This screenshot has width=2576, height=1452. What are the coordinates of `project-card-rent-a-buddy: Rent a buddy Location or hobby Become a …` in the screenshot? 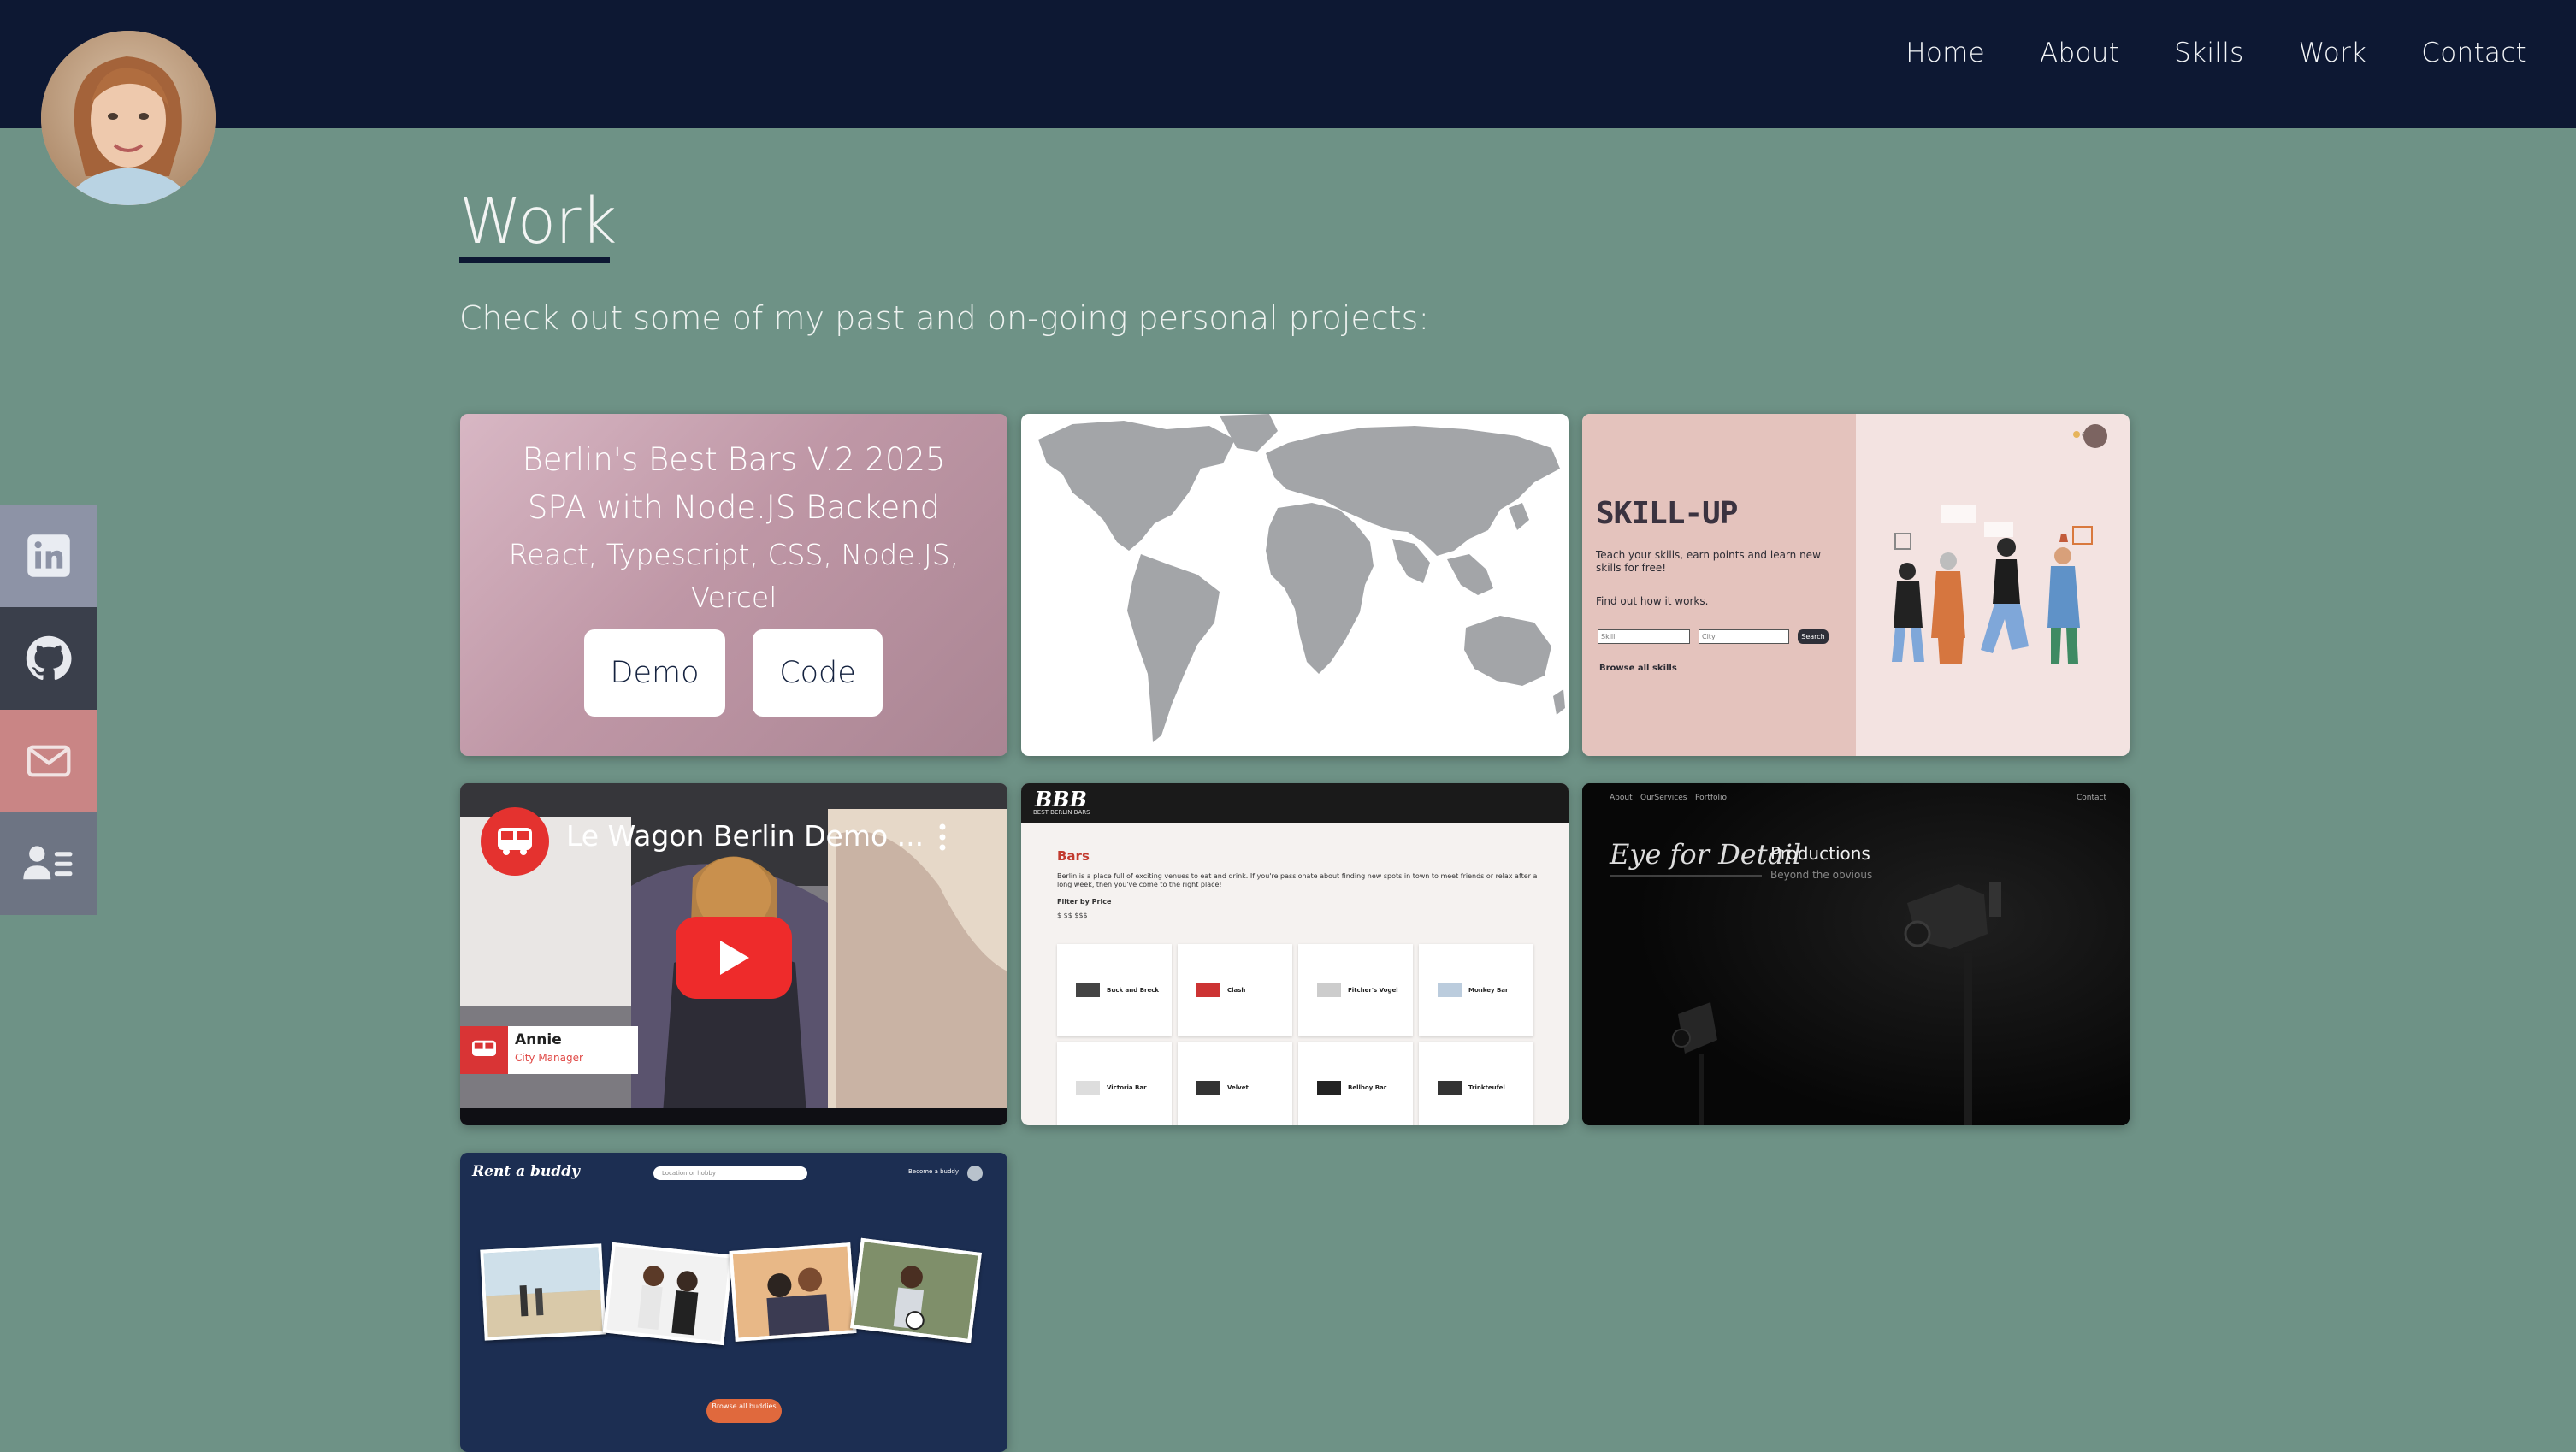 It's located at (733, 1302).